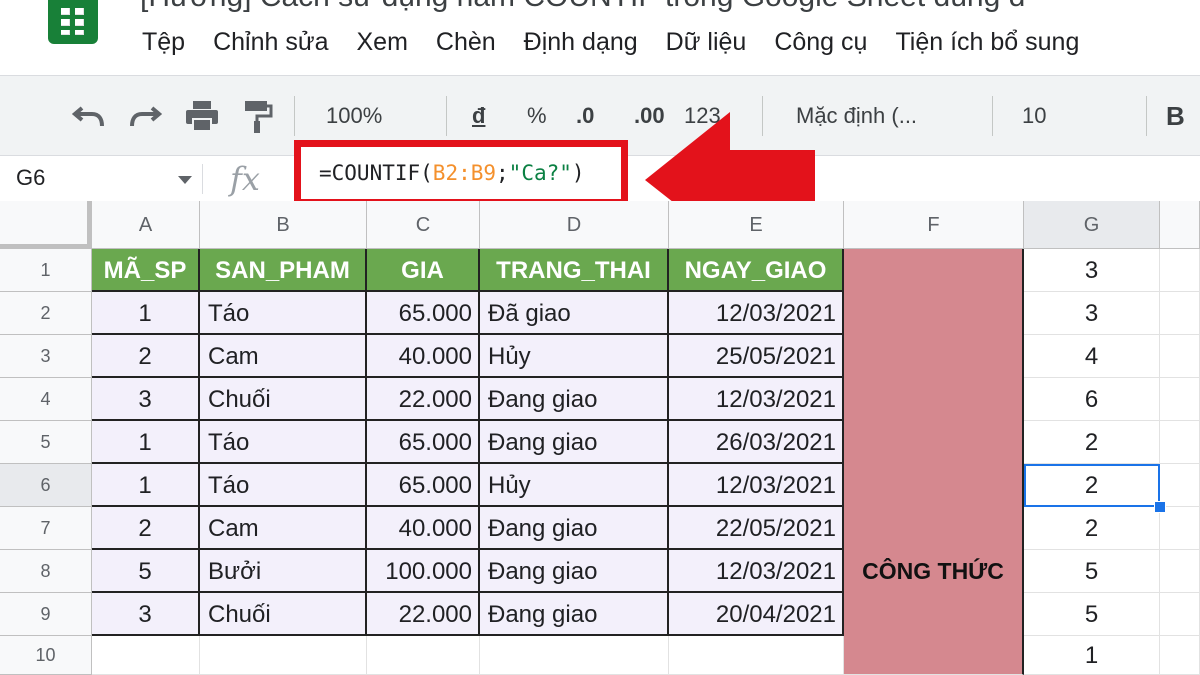 Image resolution: width=1200 pixels, height=675 pixels. Describe the element at coordinates (163, 44) in the screenshot. I see `menu-file: Tệp` at that location.